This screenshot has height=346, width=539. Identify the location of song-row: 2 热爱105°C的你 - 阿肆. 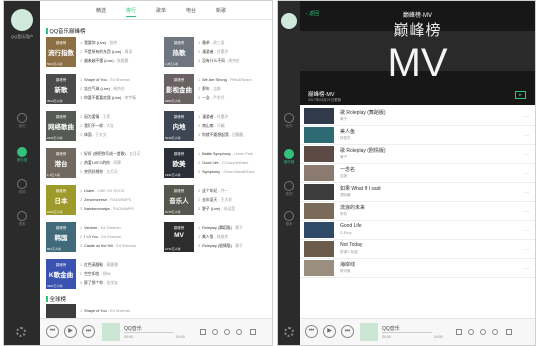
(120, 163).